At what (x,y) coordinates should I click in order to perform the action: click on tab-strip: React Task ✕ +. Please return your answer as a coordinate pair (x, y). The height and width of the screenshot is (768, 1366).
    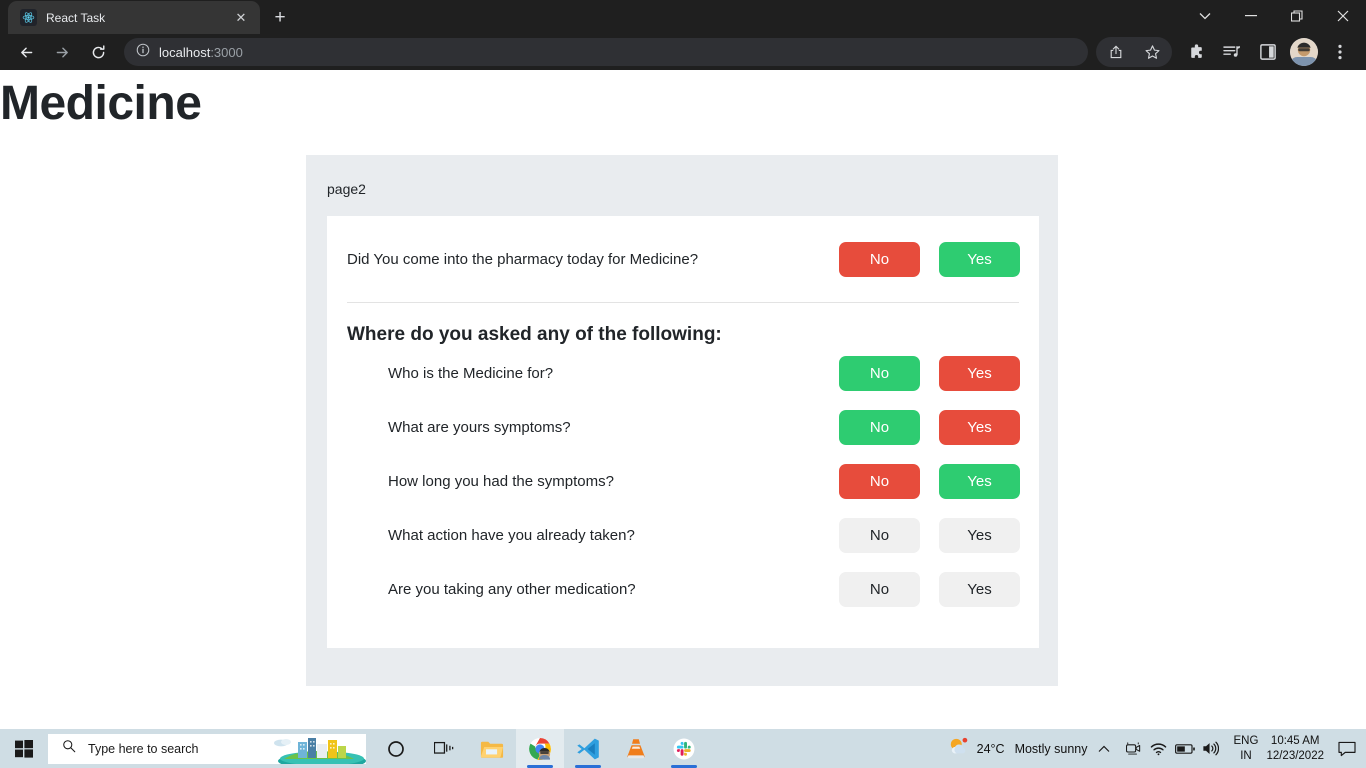
    Looking at the image, I should click on (683, 17).